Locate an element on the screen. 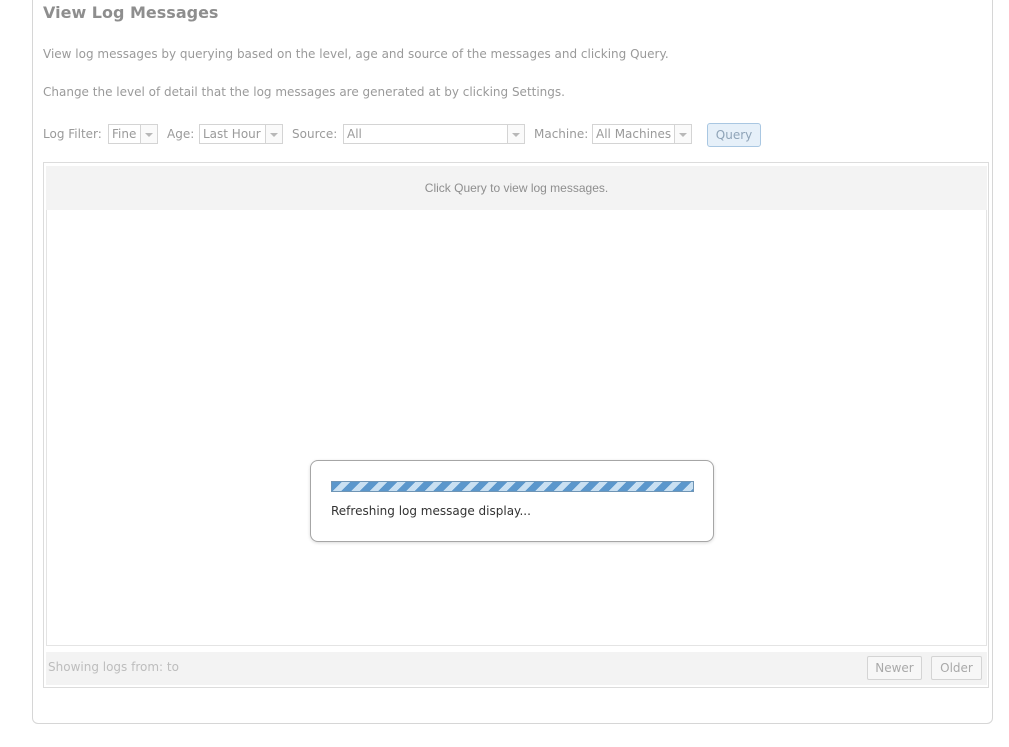 This screenshot has height=747, width=1009. machine-value: All Machines is located at coordinates (634, 134).